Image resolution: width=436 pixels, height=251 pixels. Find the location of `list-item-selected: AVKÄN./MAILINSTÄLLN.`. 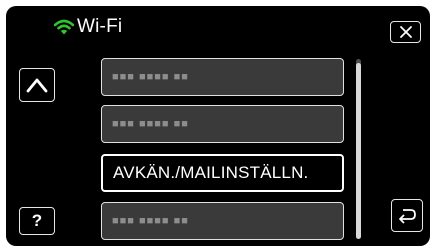

list-item-selected: AVKÄN./MAILINSTÄLLN. is located at coordinates (222, 173).